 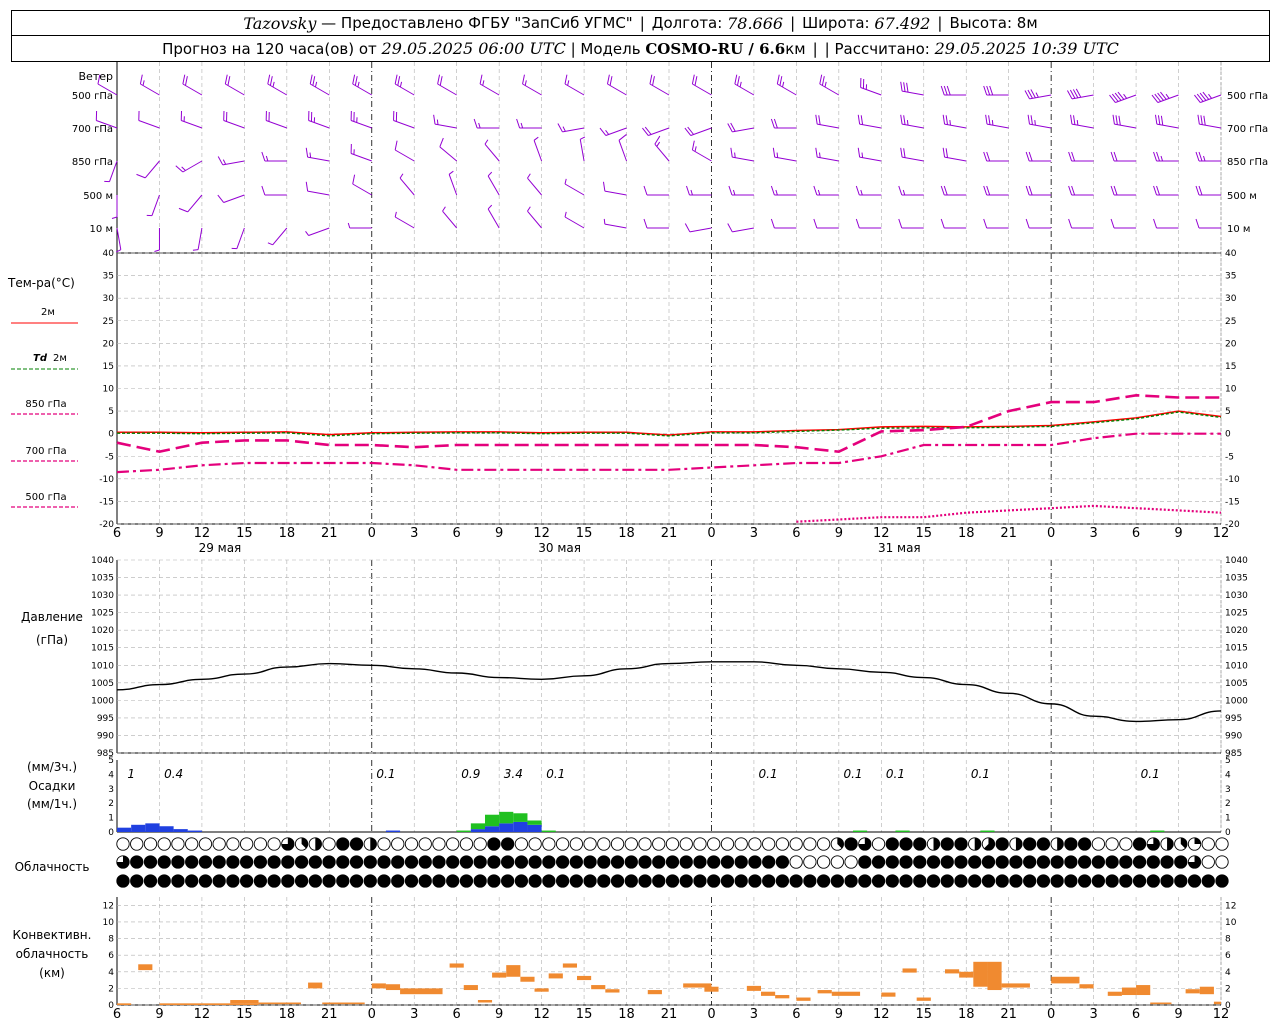 I want to click on temp-tick-label: 5, so click(x=111, y=412).